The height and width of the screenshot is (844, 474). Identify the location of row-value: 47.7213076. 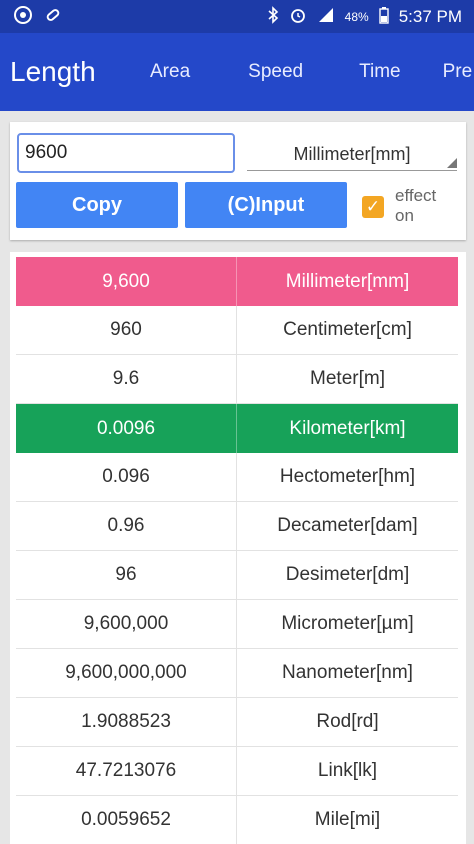
(126, 771).